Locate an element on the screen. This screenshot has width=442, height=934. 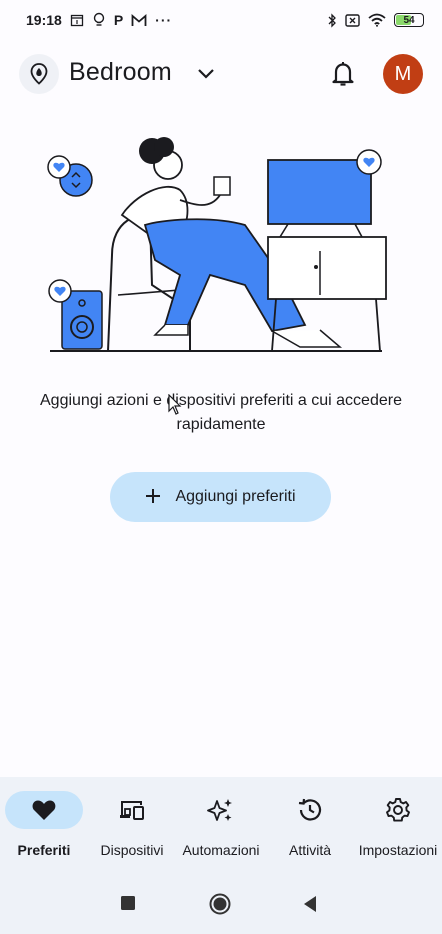
nav-label: Automazioni is located at coordinates (221, 850).